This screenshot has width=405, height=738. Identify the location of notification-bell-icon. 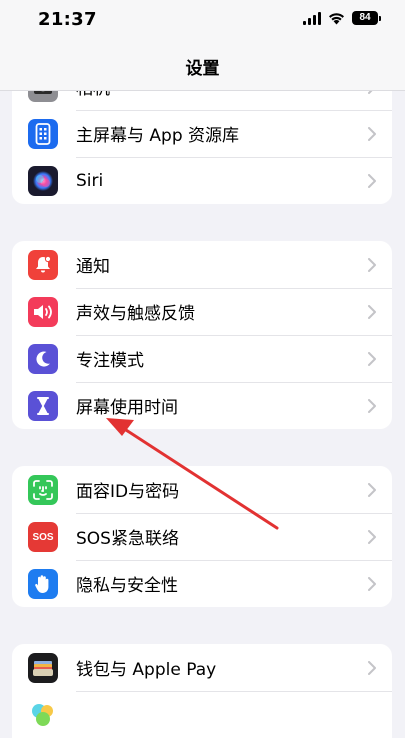
(43, 265).